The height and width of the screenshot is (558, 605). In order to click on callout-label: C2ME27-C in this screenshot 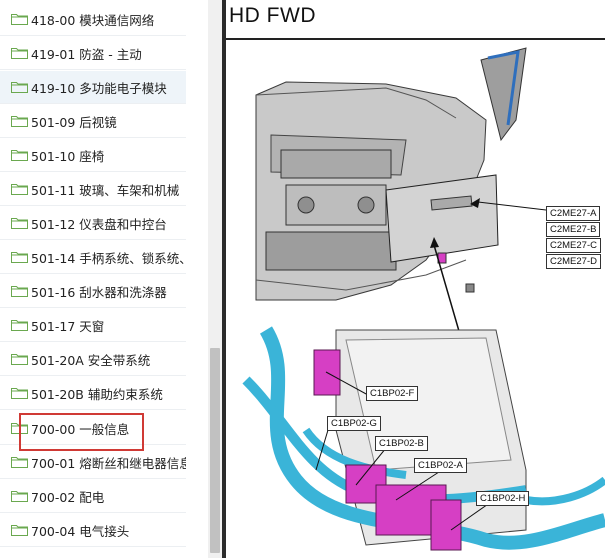, I will do `click(573, 245)`.